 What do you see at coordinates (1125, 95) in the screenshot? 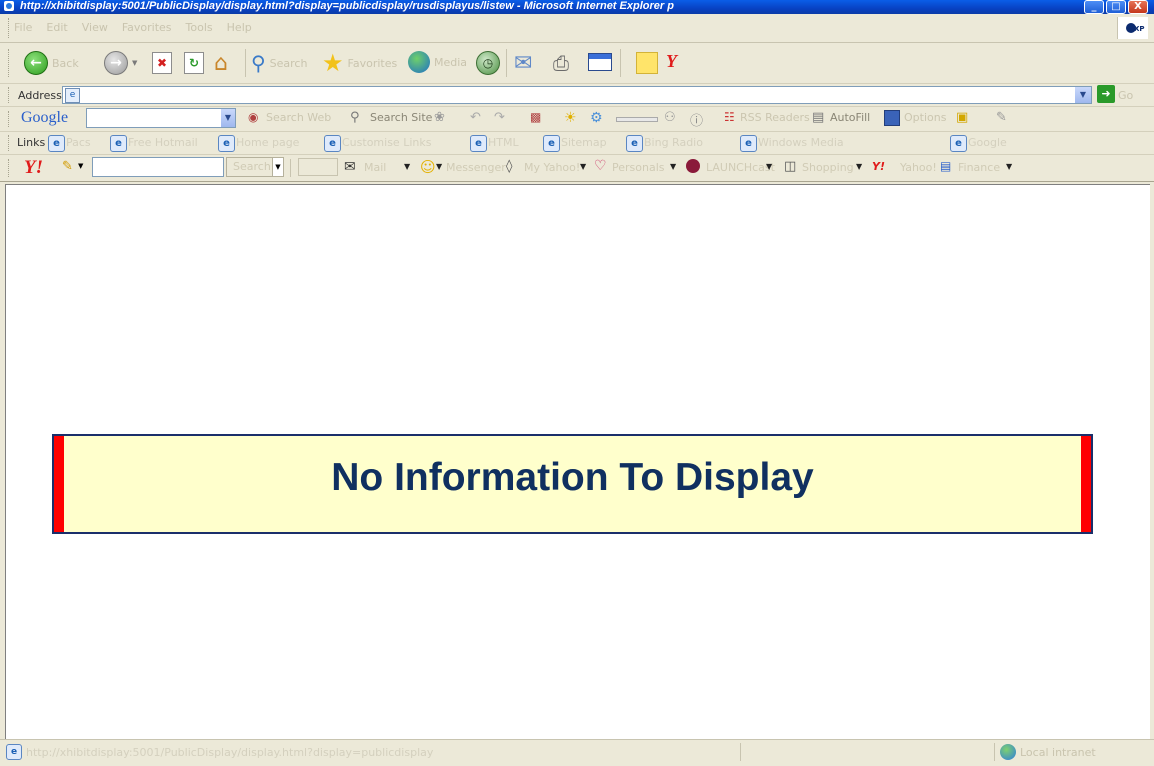
I see `go-button: Go` at bounding box center [1125, 95].